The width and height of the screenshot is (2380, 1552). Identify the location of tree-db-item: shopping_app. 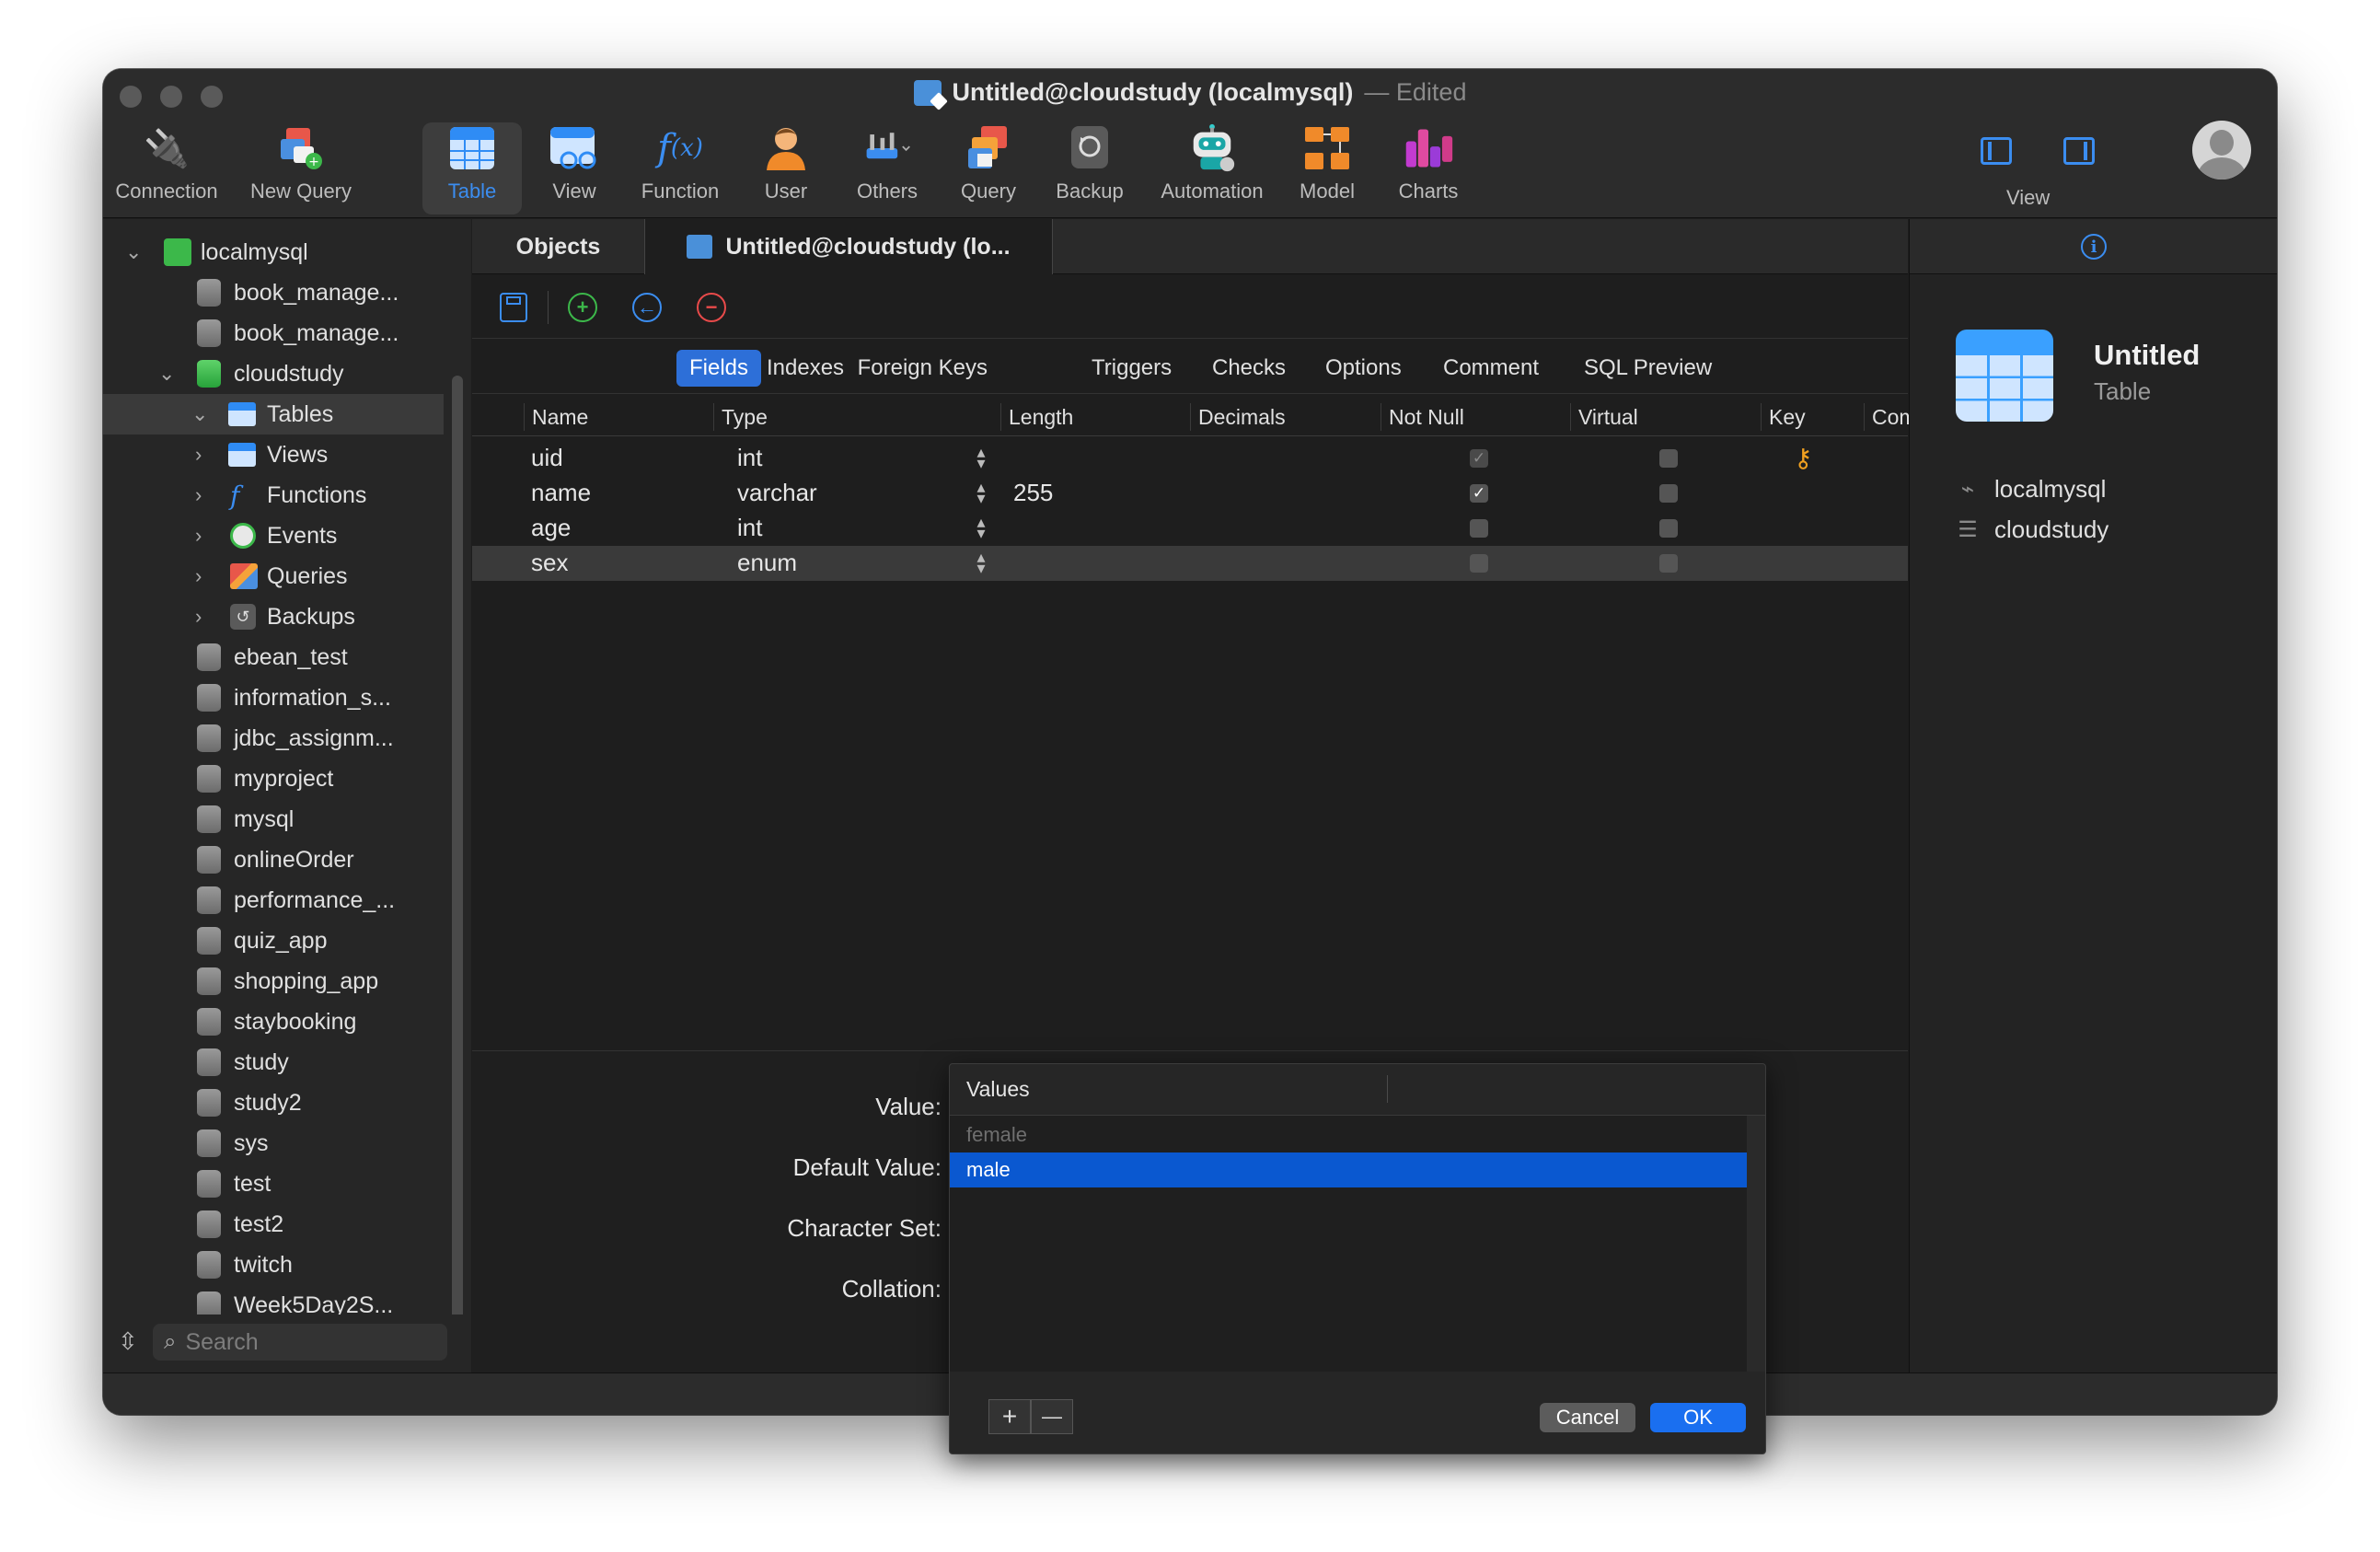
(273, 981).